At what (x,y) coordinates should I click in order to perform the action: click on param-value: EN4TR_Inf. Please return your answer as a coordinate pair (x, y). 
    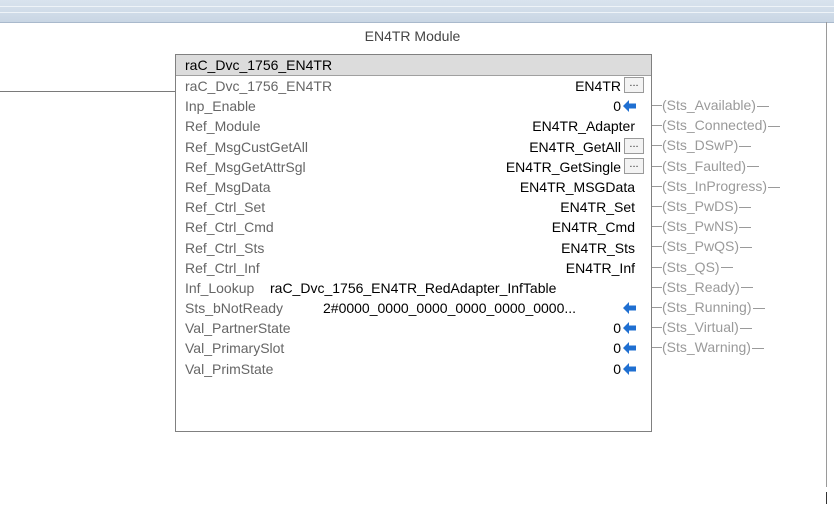
    Looking at the image, I should click on (600, 268).